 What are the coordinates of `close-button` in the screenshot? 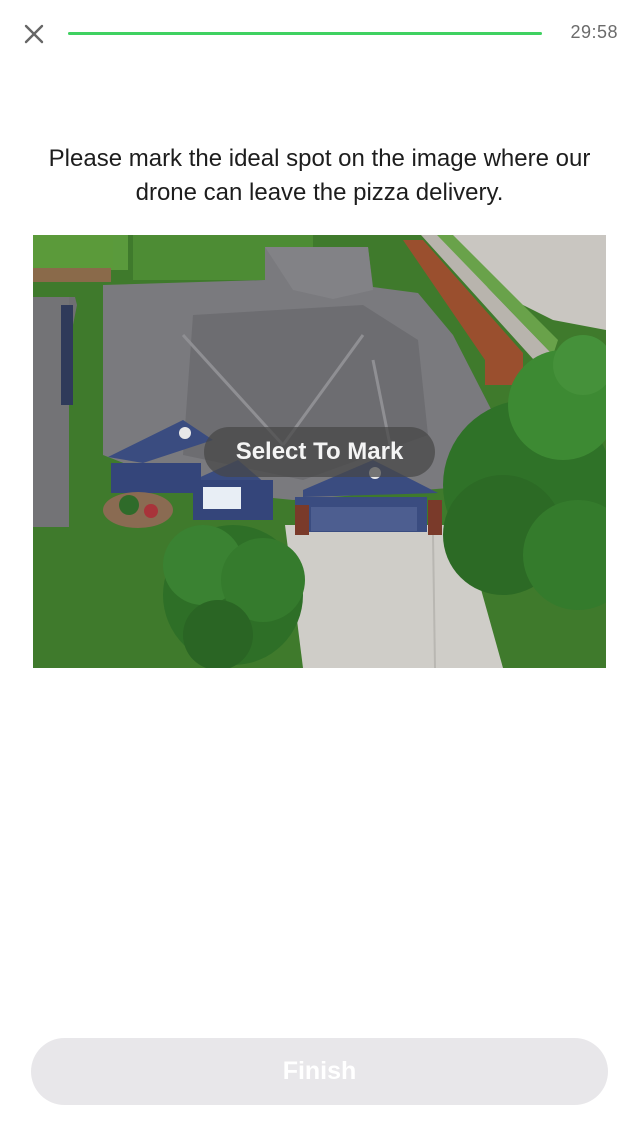 It's located at (34, 34).